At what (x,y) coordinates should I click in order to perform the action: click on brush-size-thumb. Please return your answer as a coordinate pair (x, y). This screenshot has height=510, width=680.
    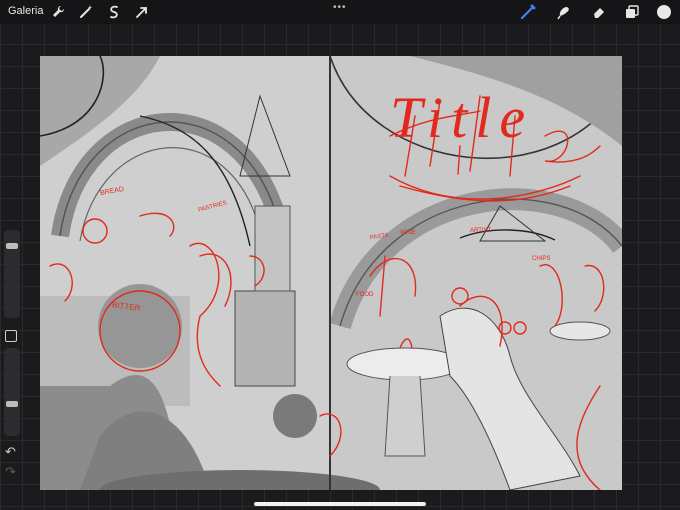
    Looking at the image, I should click on (12, 246).